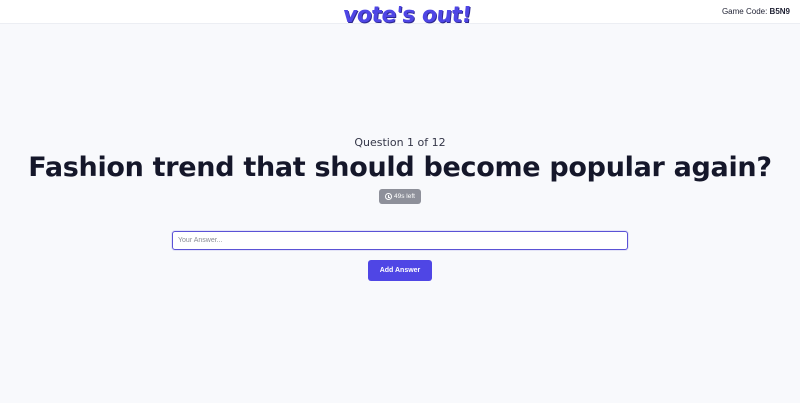 The height and width of the screenshot is (403, 800). I want to click on clock-icon, so click(389, 196).